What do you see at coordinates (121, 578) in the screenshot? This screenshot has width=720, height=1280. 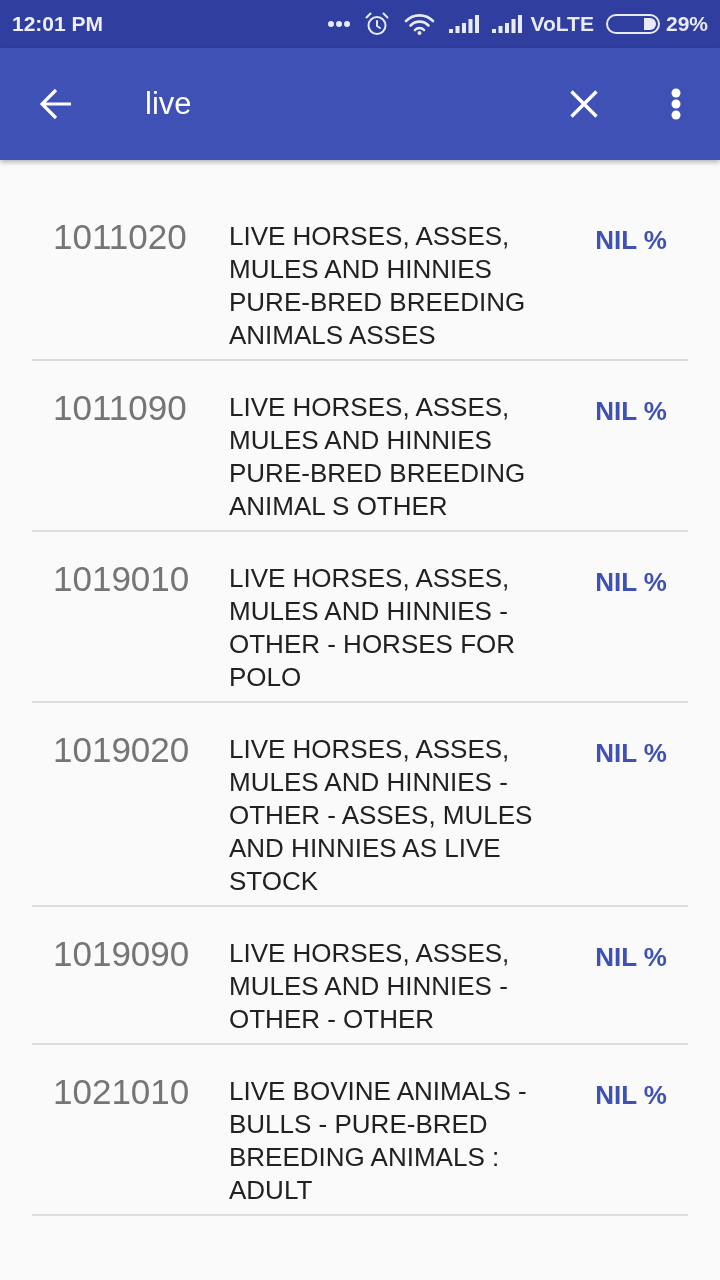 I see `tariff-code: 1019010` at bounding box center [121, 578].